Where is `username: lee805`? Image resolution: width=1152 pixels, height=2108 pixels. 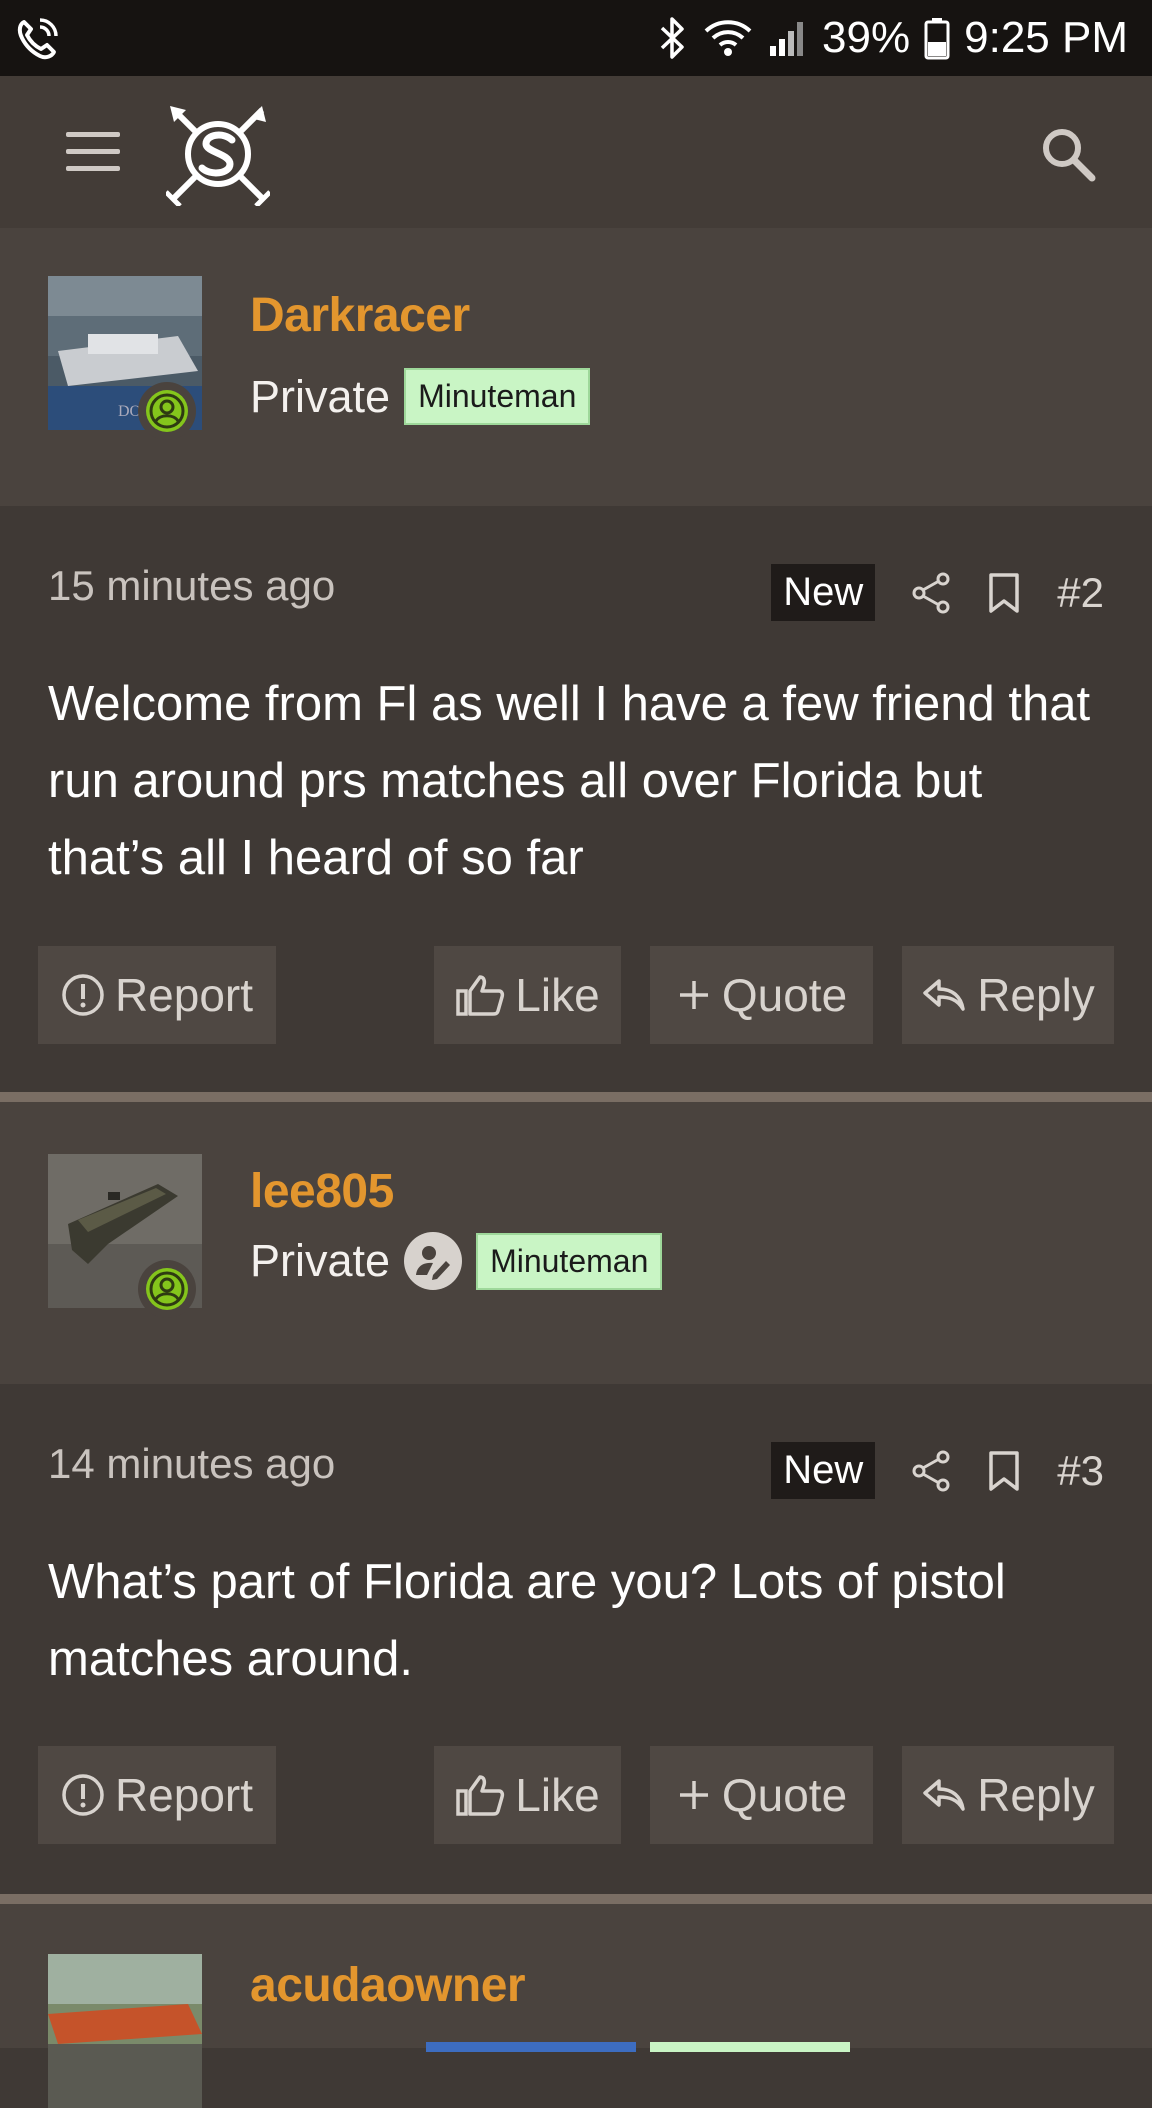 username: lee805 is located at coordinates (322, 1191).